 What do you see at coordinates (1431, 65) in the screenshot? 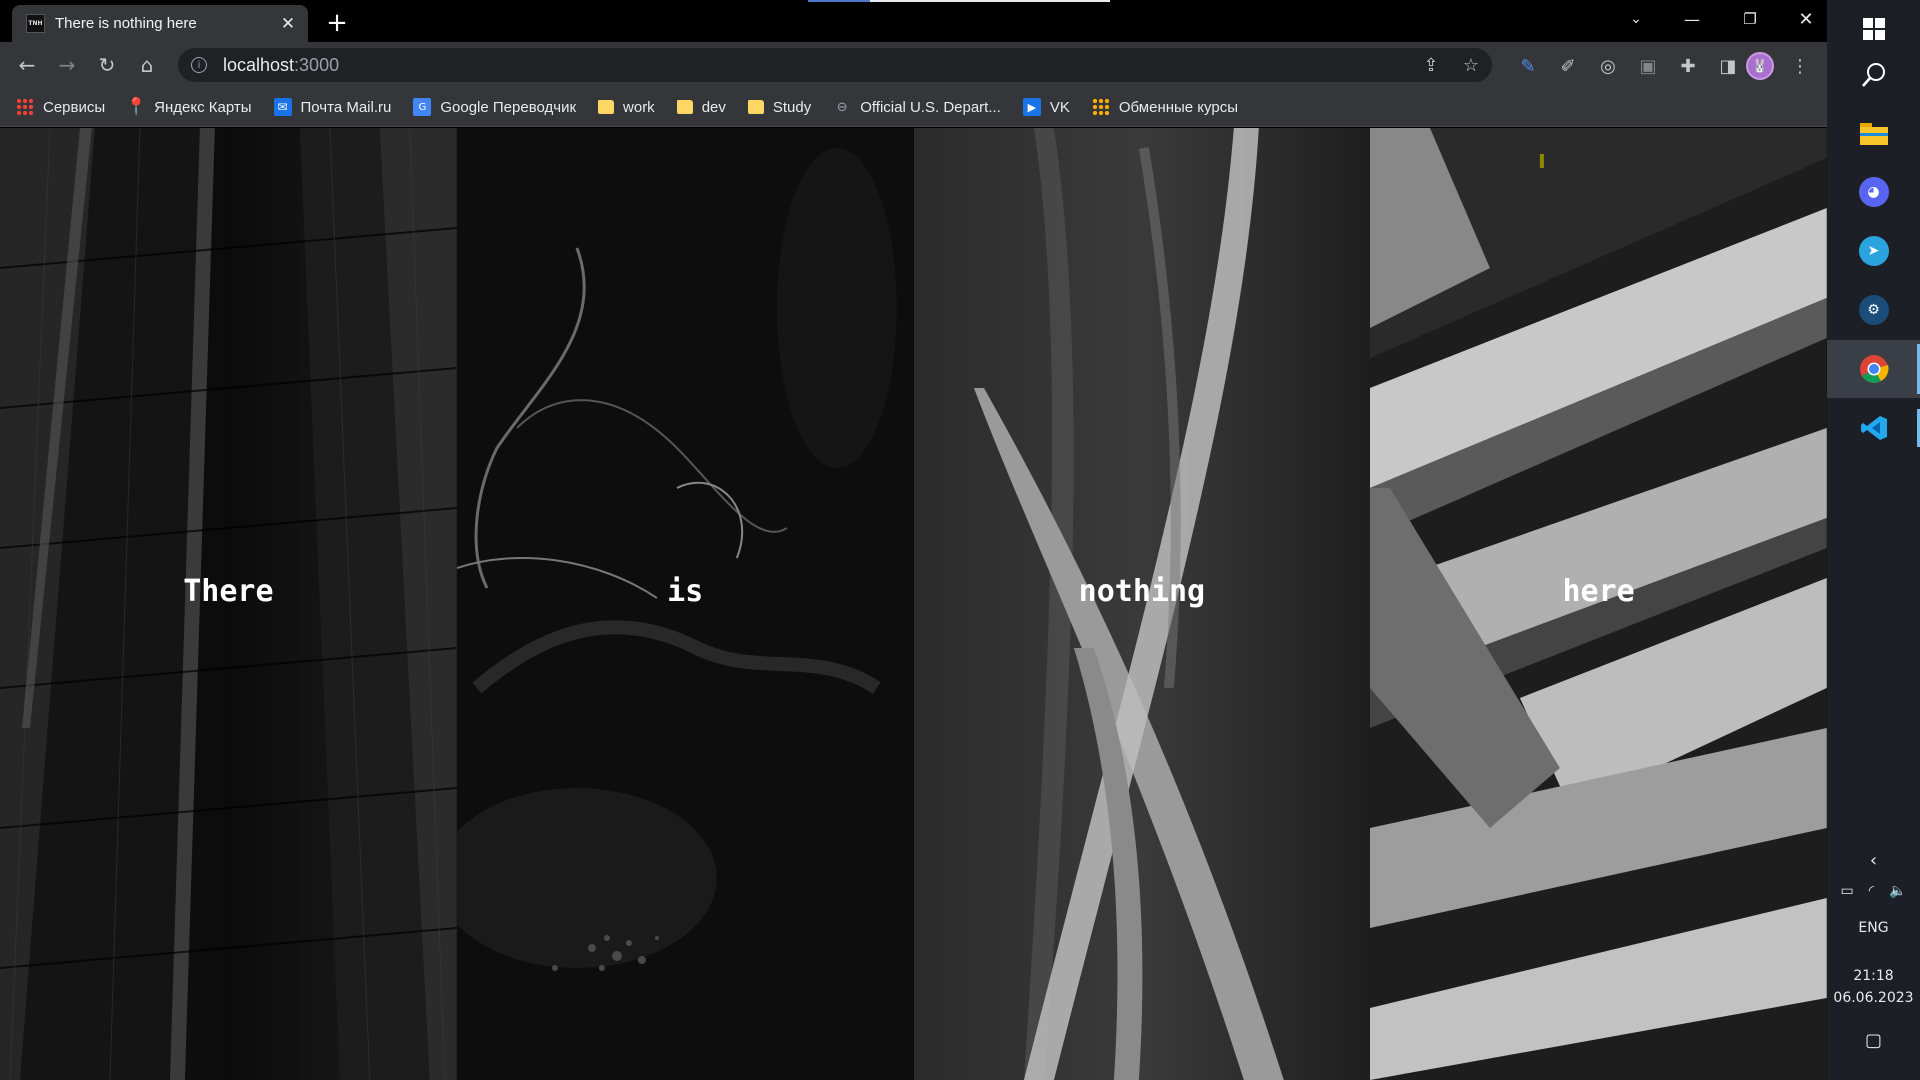
I see `share-icon: ⇪` at bounding box center [1431, 65].